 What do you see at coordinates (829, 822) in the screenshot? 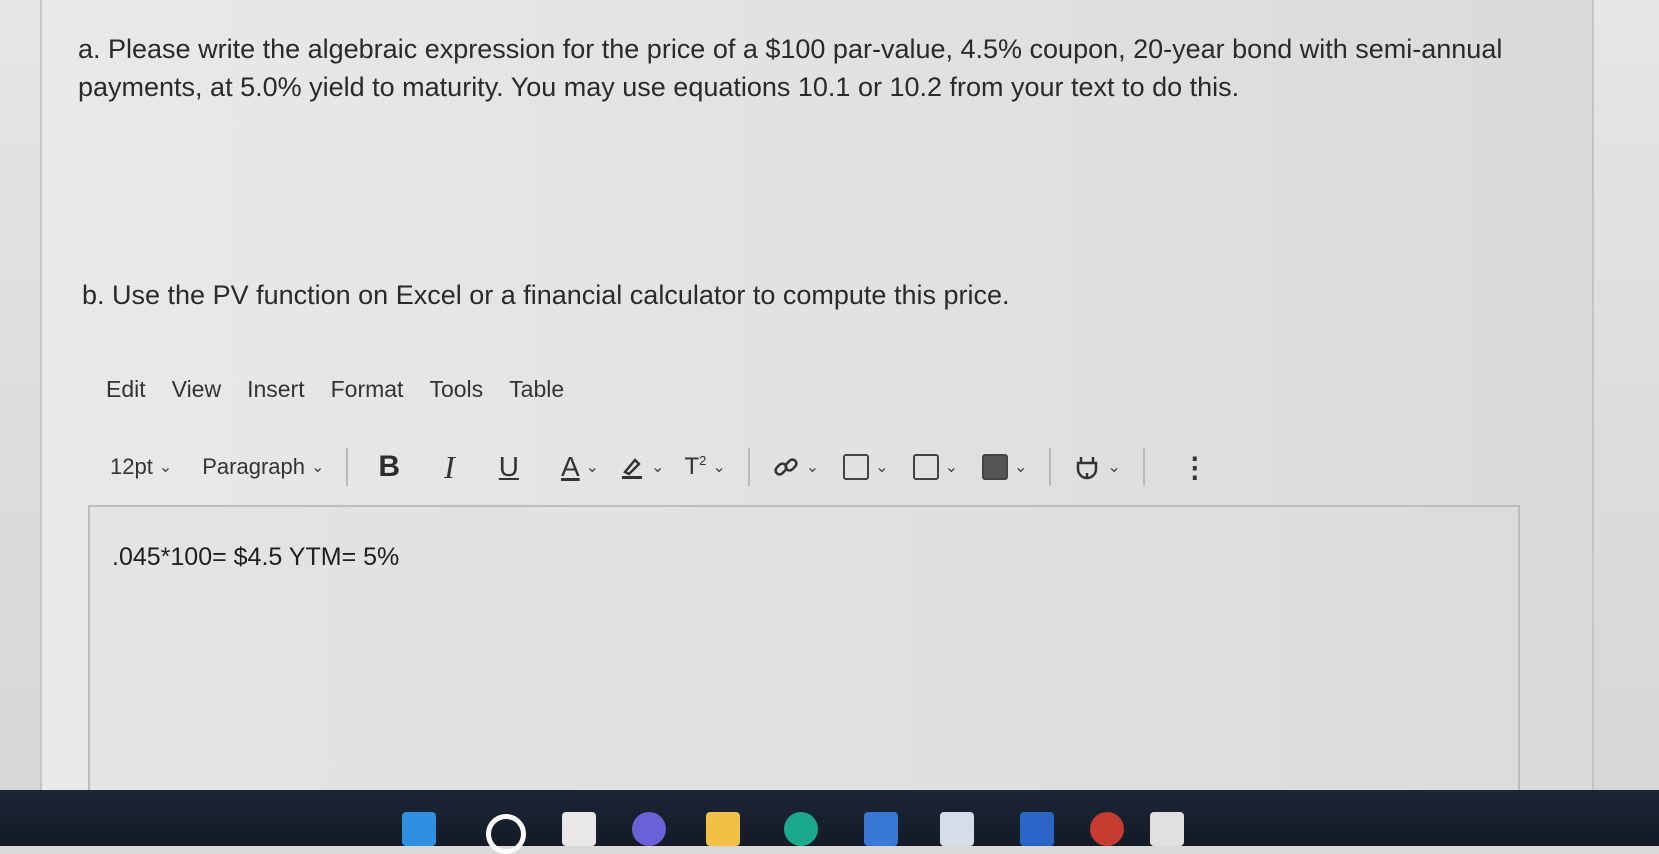
I see `windows-taskbar` at bounding box center [829, 822].